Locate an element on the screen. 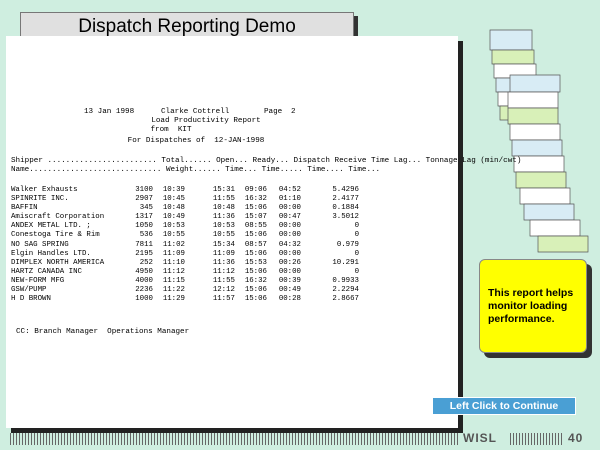  total-weight: 345 is located at coordinates (146, 208).